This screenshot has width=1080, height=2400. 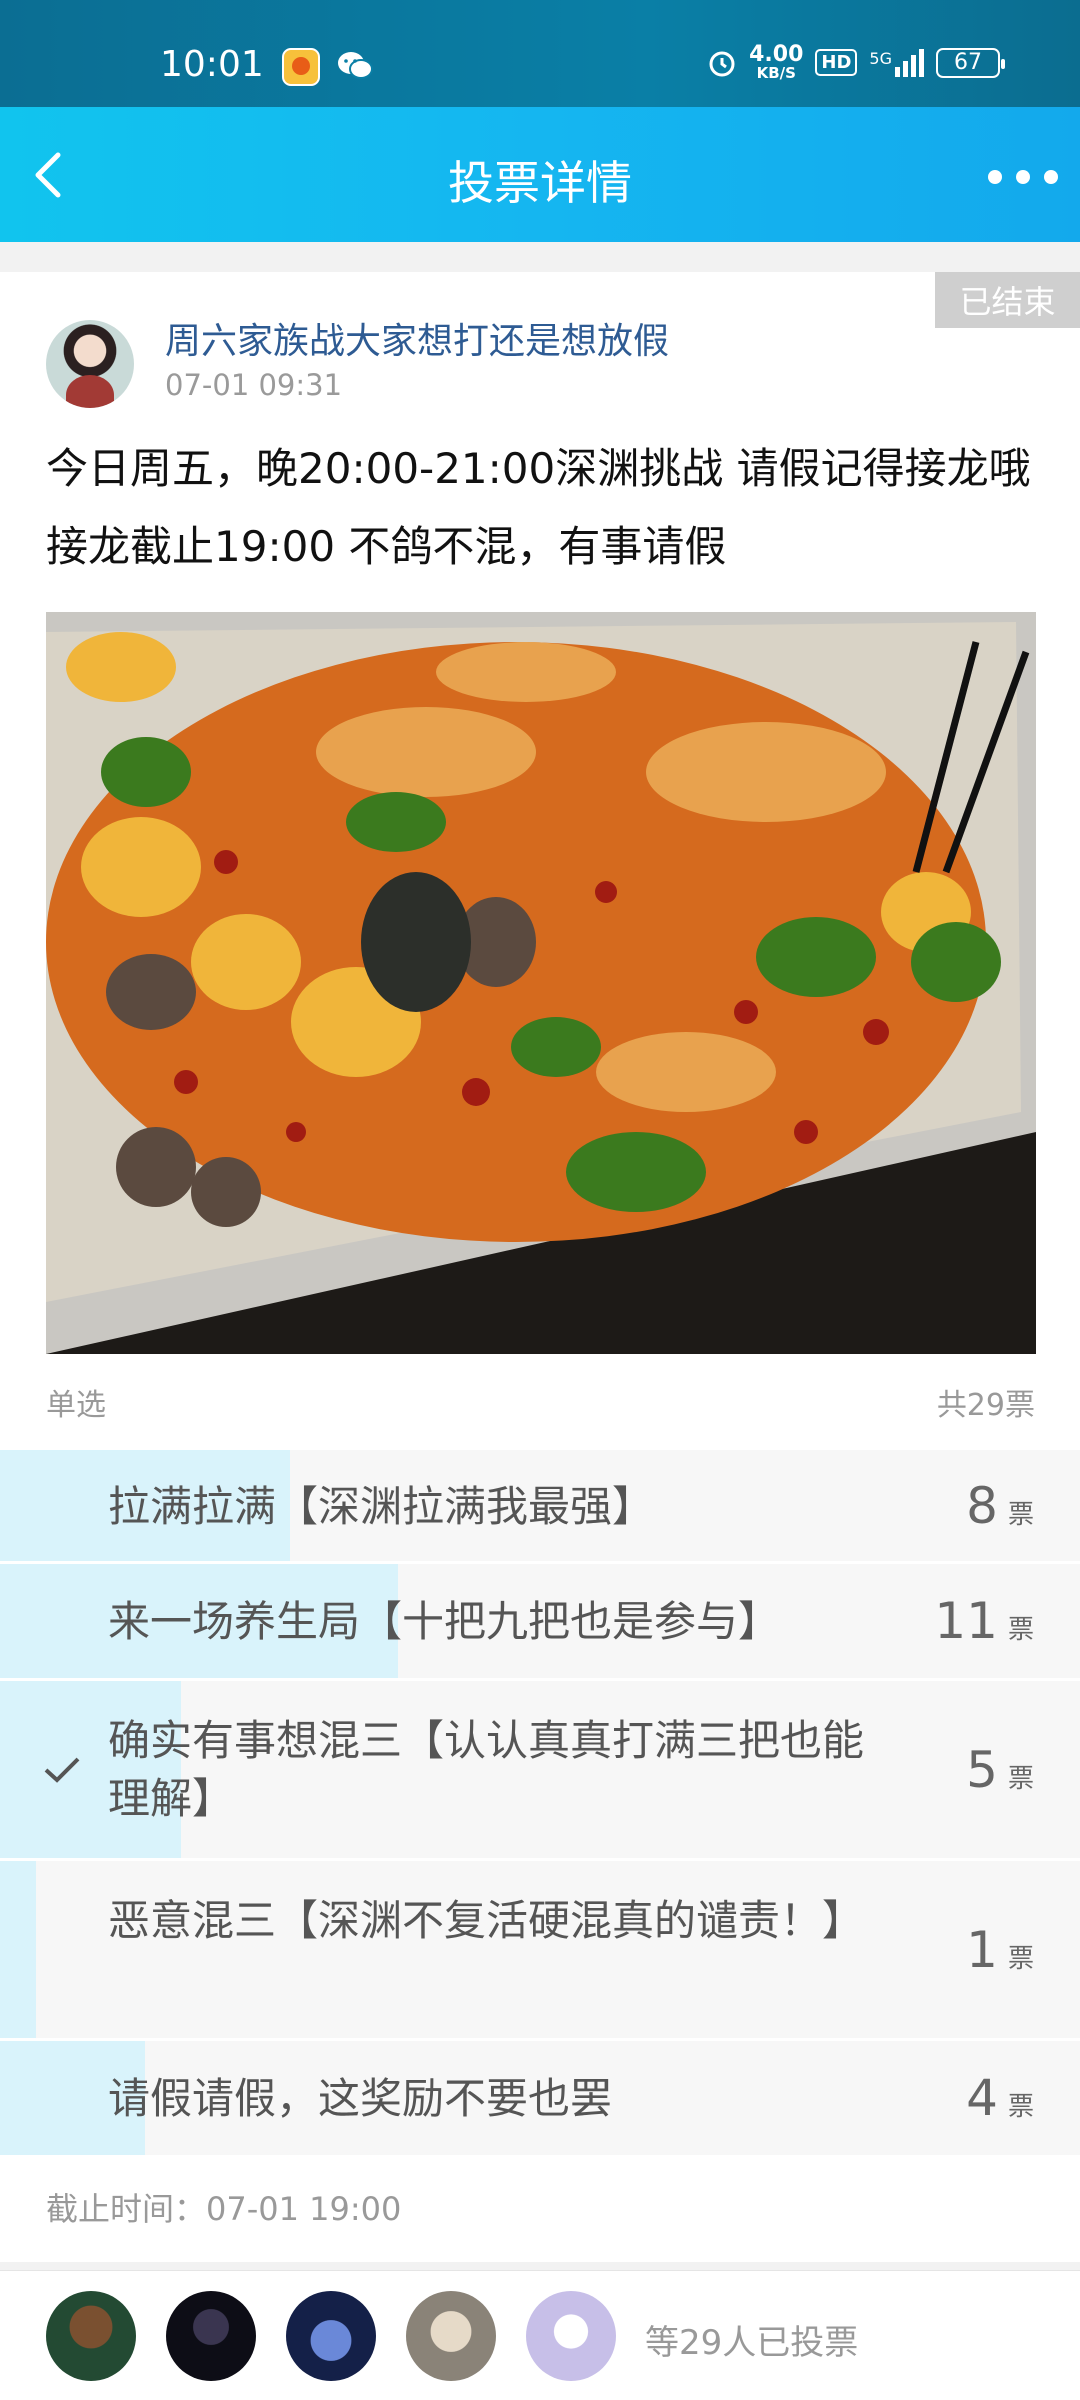 I want to click on vote-option-selected: 确实有事想混三【认认真真打满三把也能理解】 5票, so click(x=540, y=1771).